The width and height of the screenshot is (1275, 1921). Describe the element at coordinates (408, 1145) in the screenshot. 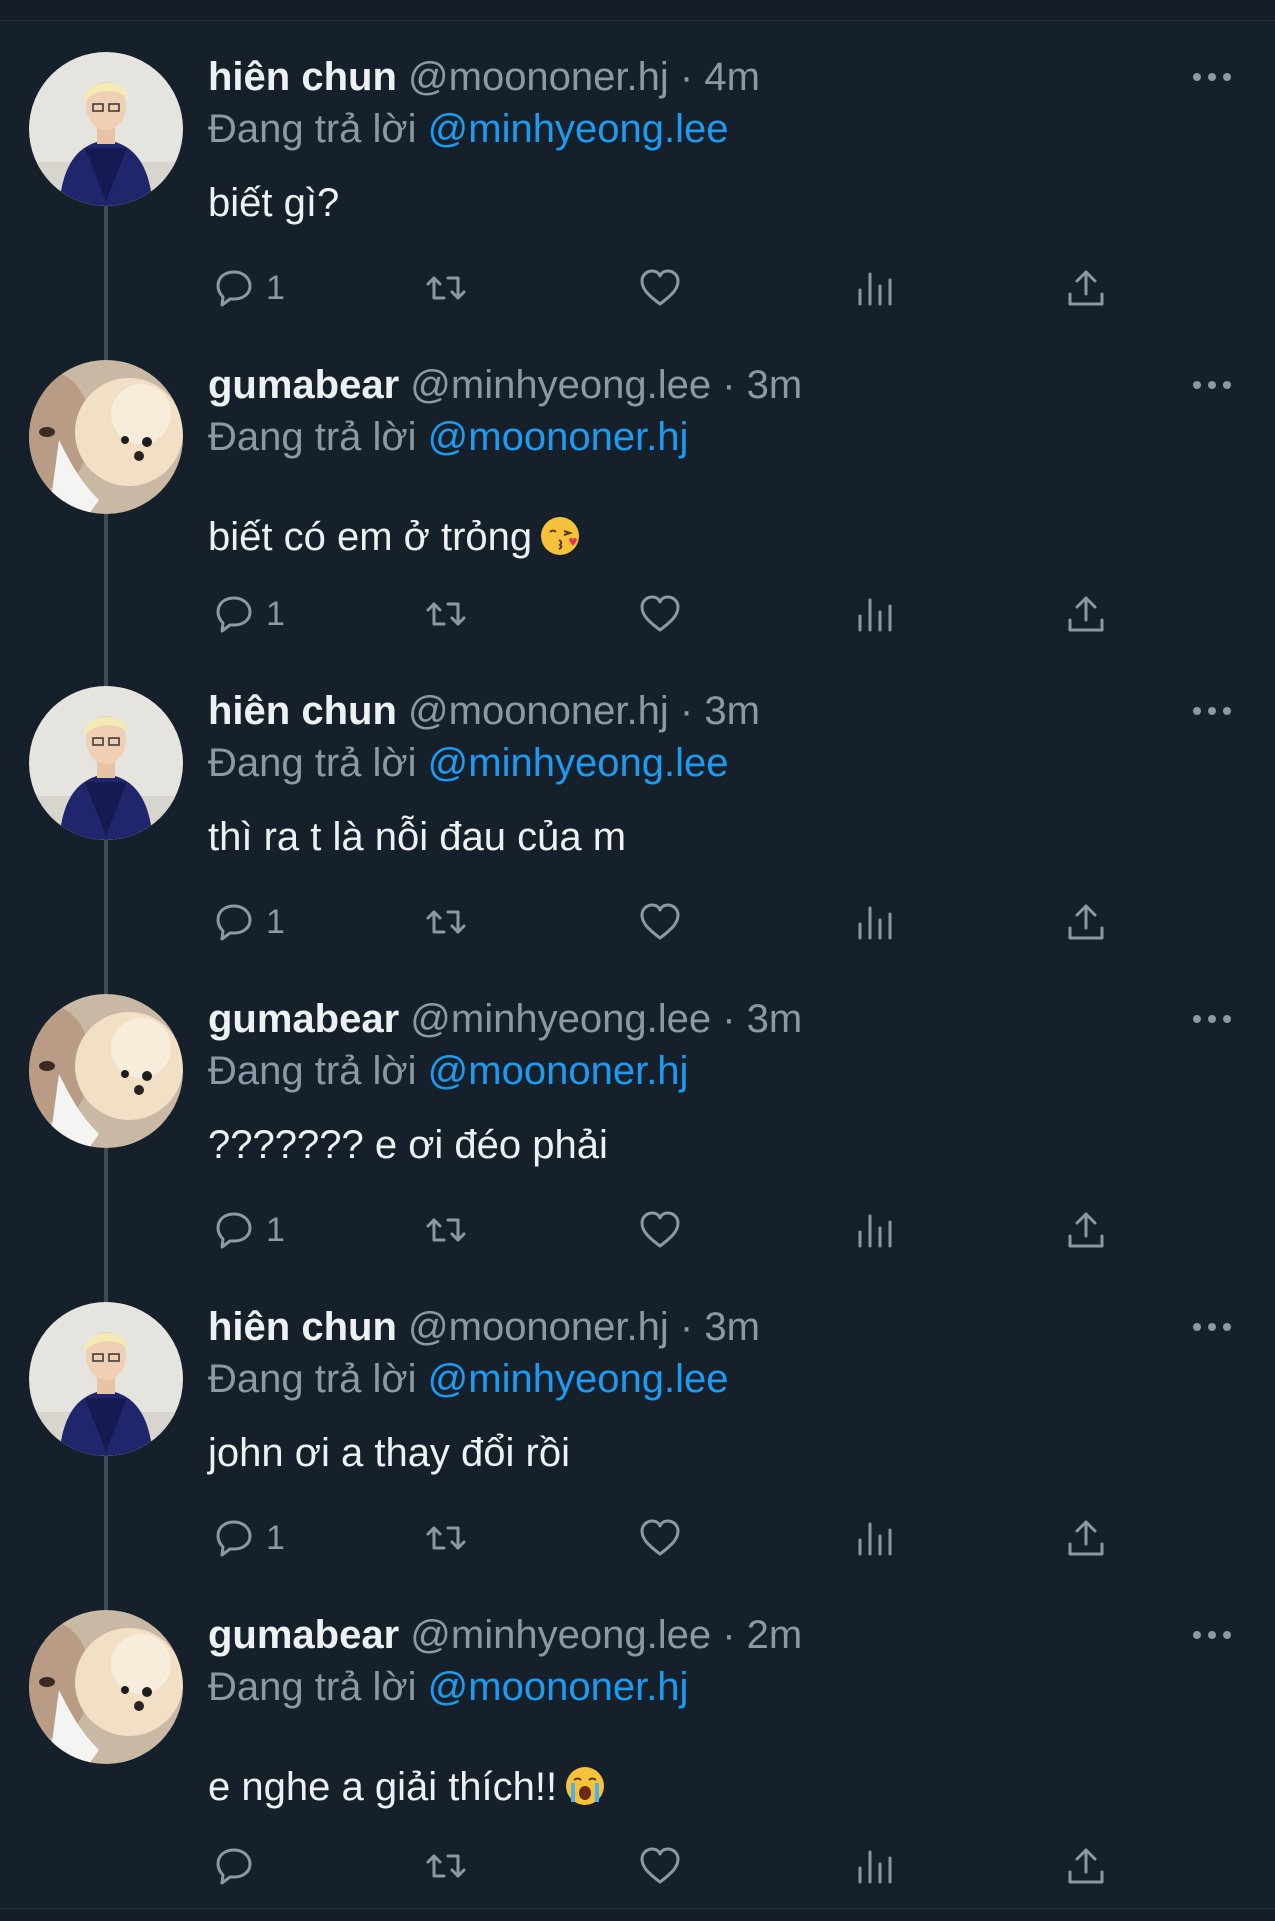

I see `tweet-text: ??????? e ơi đéo phải` at that location.